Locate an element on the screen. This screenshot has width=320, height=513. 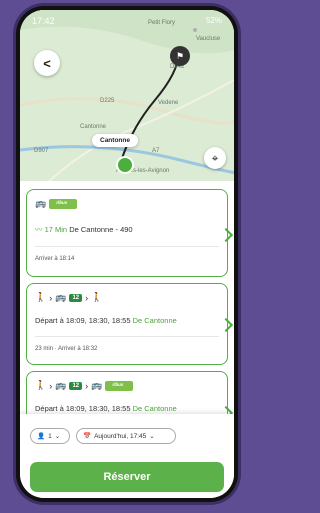
map-label: A7 is located at coordinates (156, 151).